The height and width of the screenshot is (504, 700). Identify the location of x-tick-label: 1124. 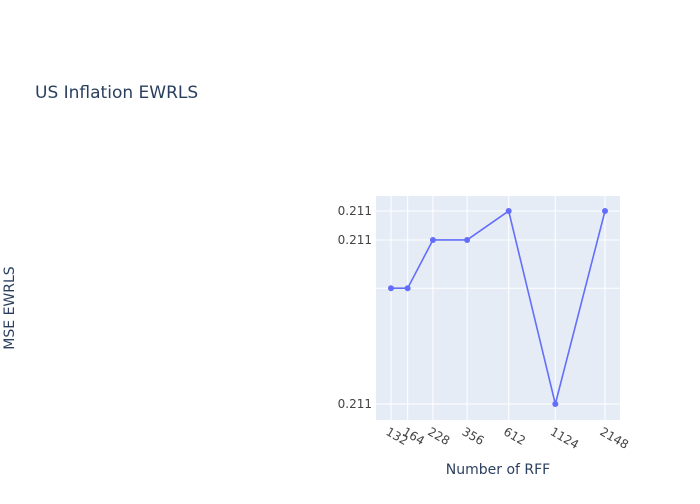
(564, 437).